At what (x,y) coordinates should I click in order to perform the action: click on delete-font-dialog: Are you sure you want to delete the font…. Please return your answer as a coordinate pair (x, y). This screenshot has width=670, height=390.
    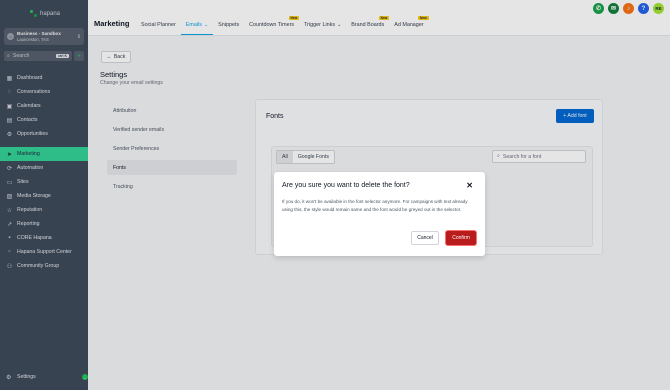
    Looking at the image, I should click on (379, 214).